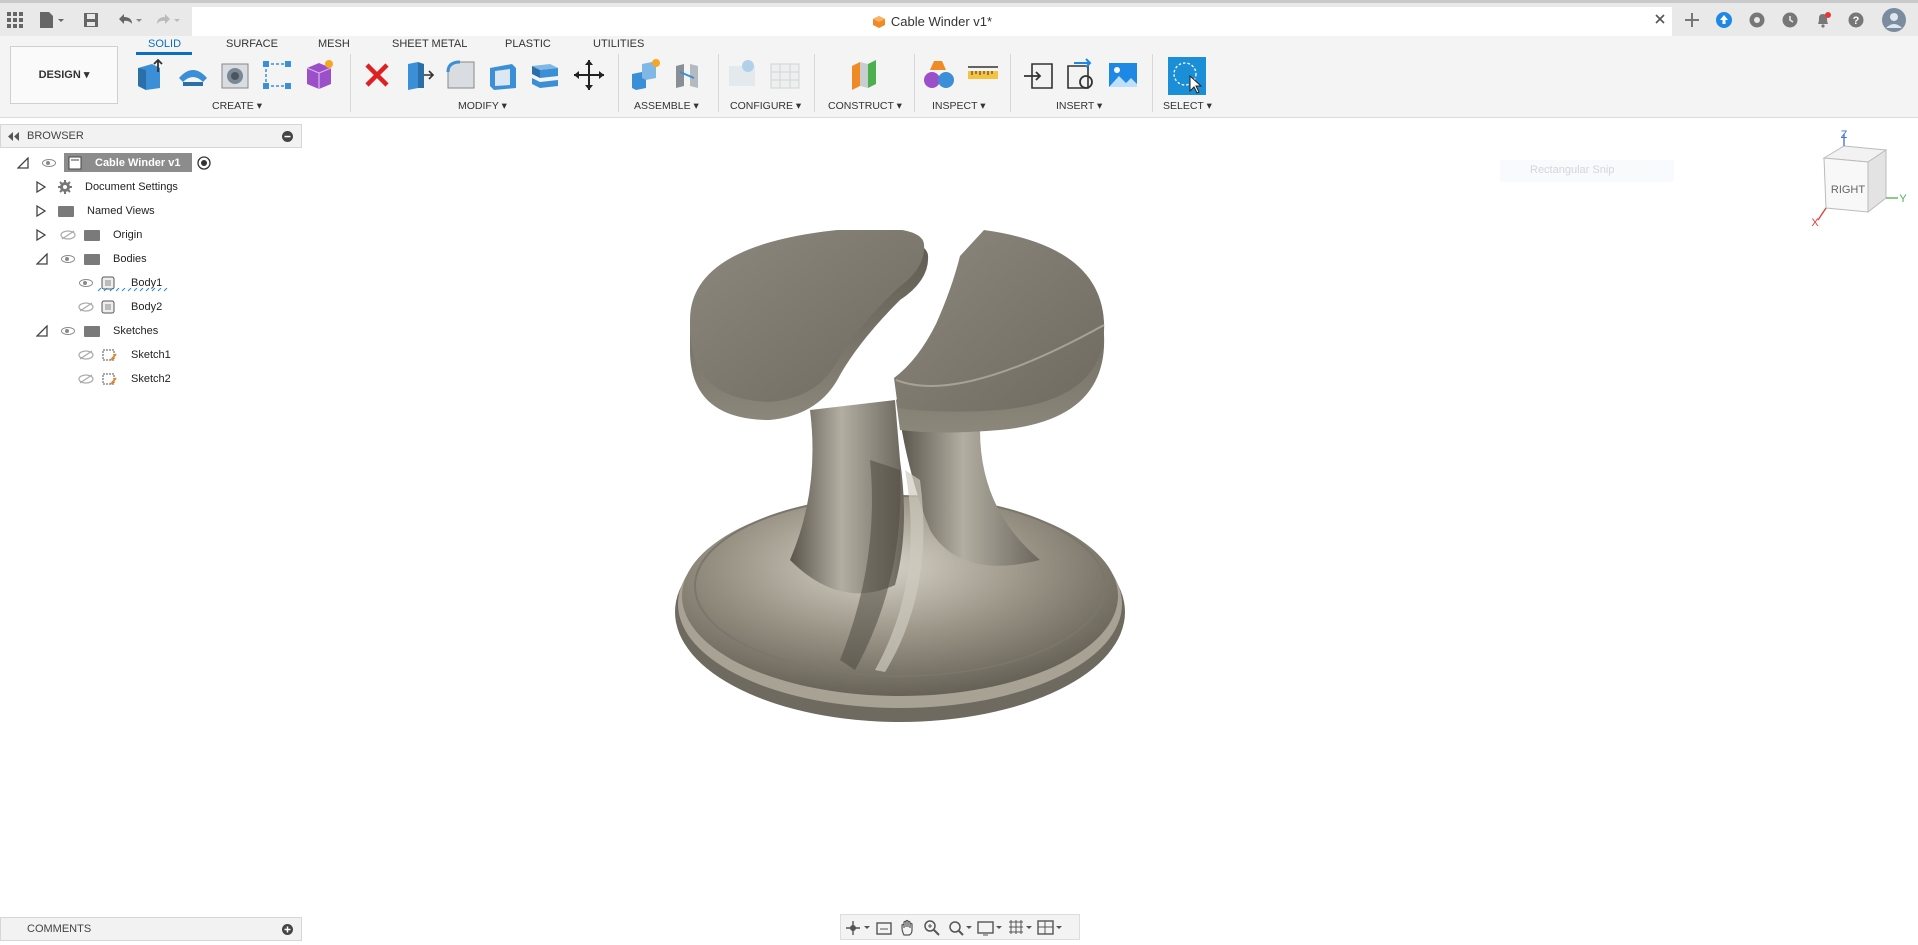 The image size is (1918, 945). I want to click on create-form-icon, so click(319, 75).